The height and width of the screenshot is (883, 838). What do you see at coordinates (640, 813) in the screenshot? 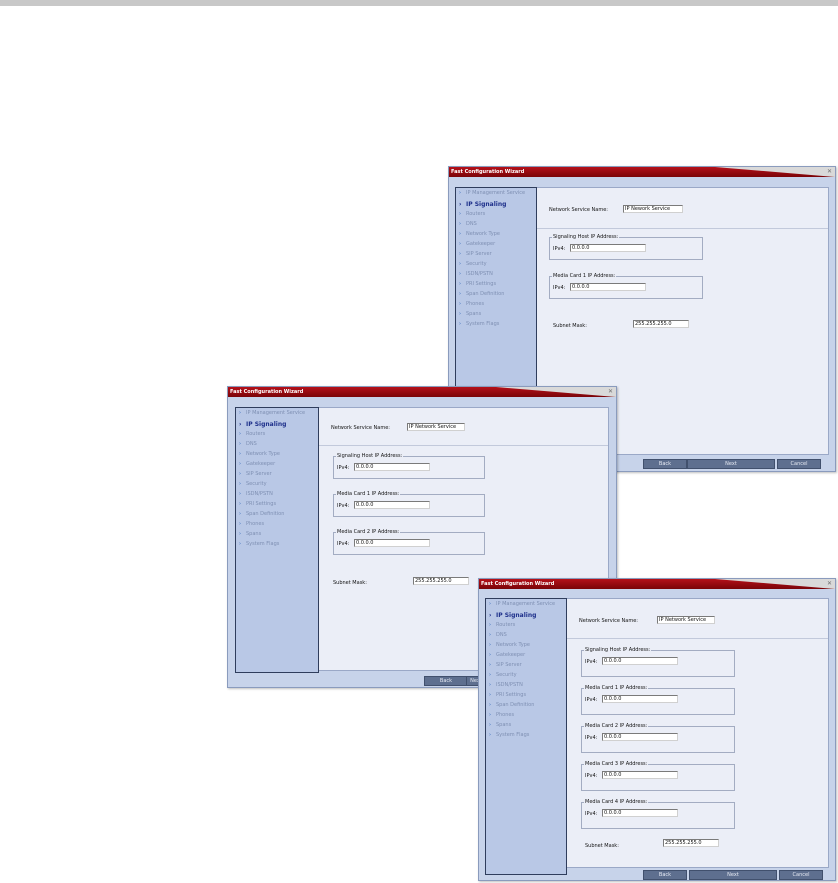
I see `media-card-4-ip-input` at bounding box center [640, 813].